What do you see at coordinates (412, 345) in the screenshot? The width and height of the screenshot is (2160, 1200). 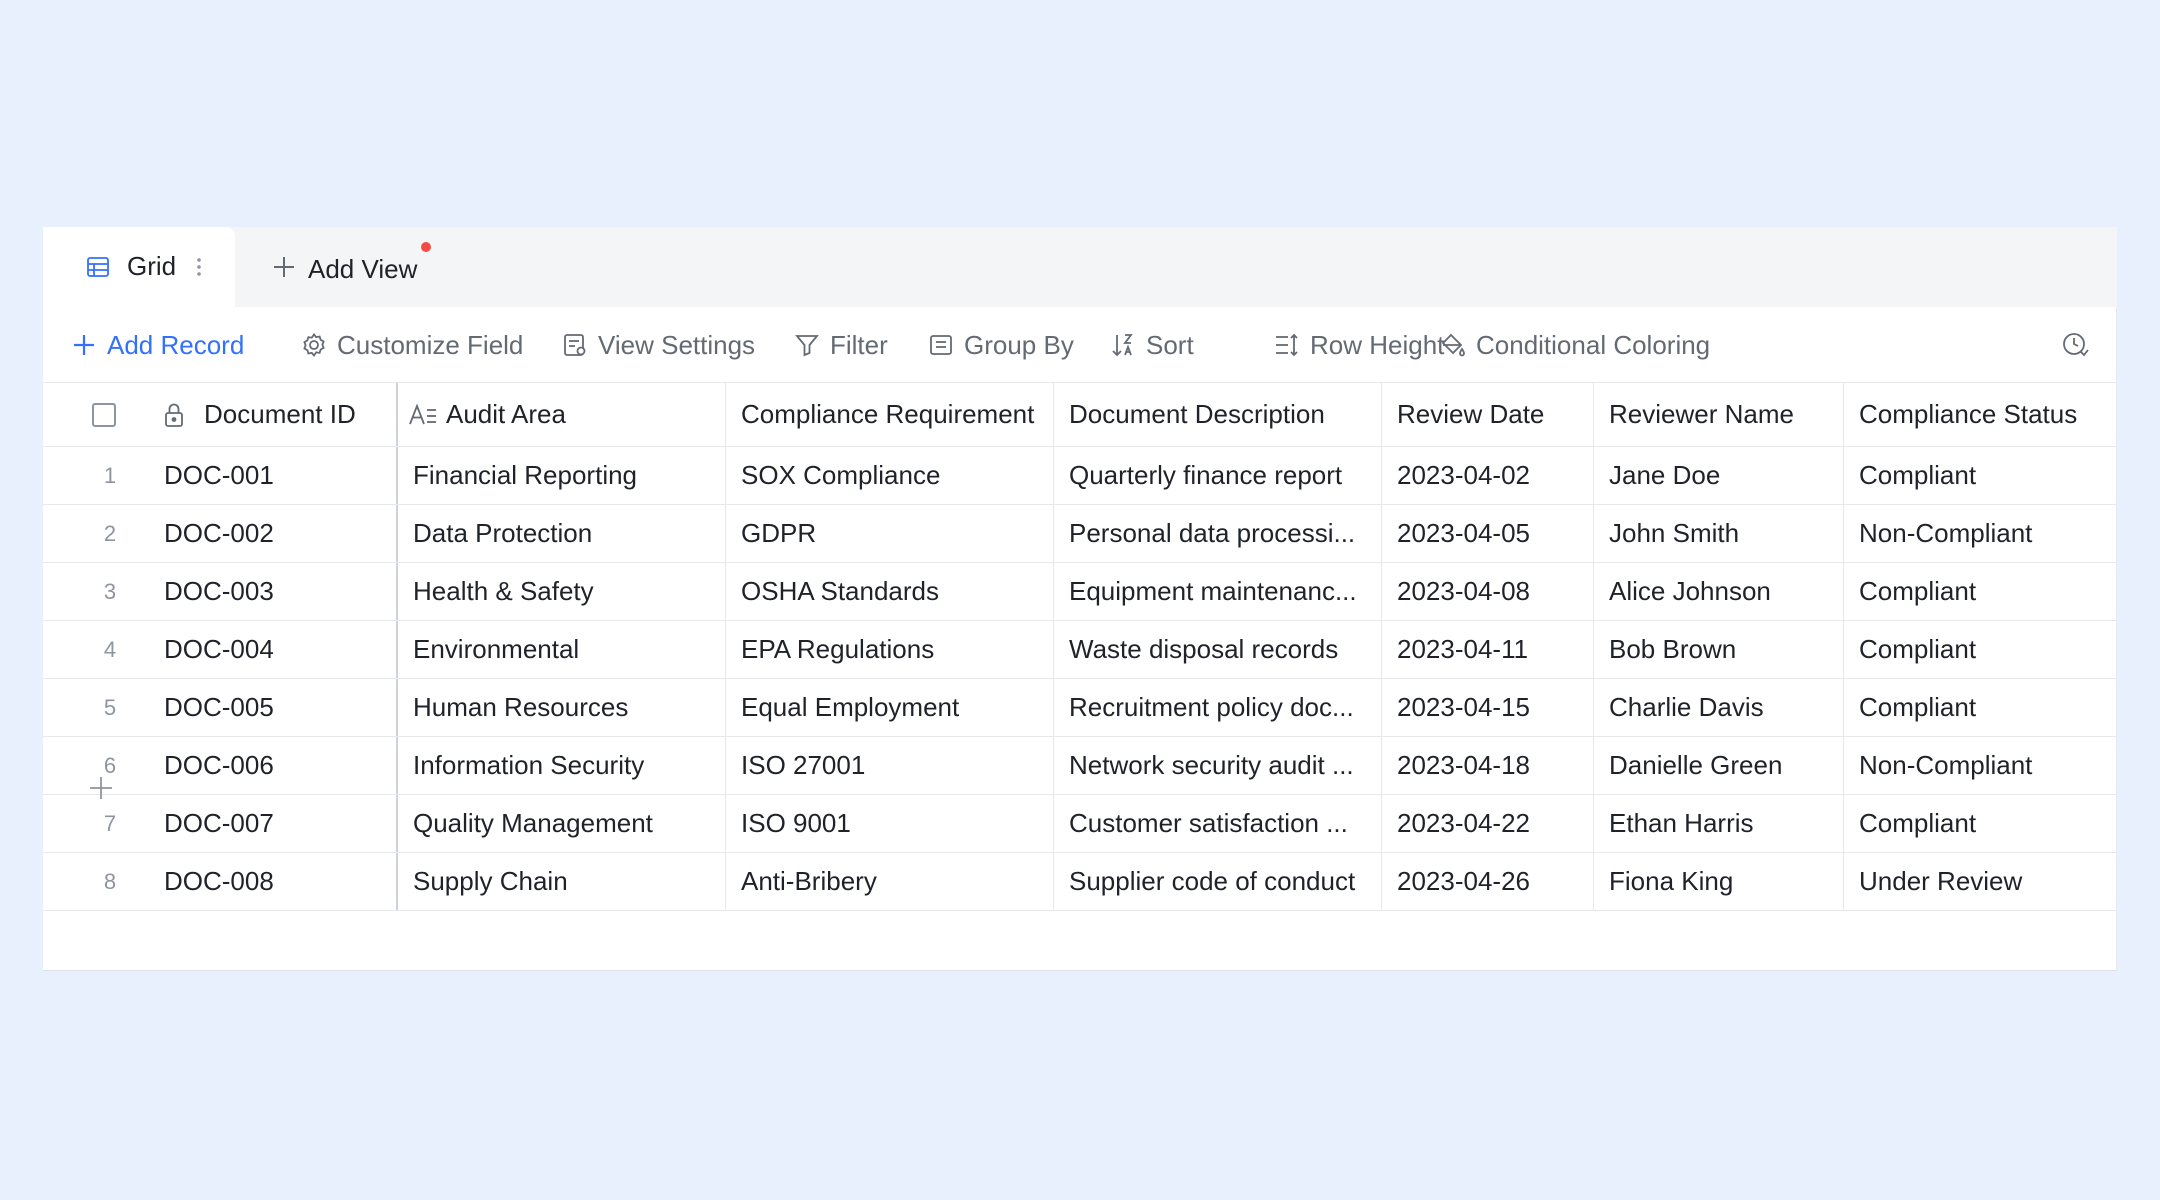 I see `customize-field-button: Customize Field` at bounding box center [412, 345].